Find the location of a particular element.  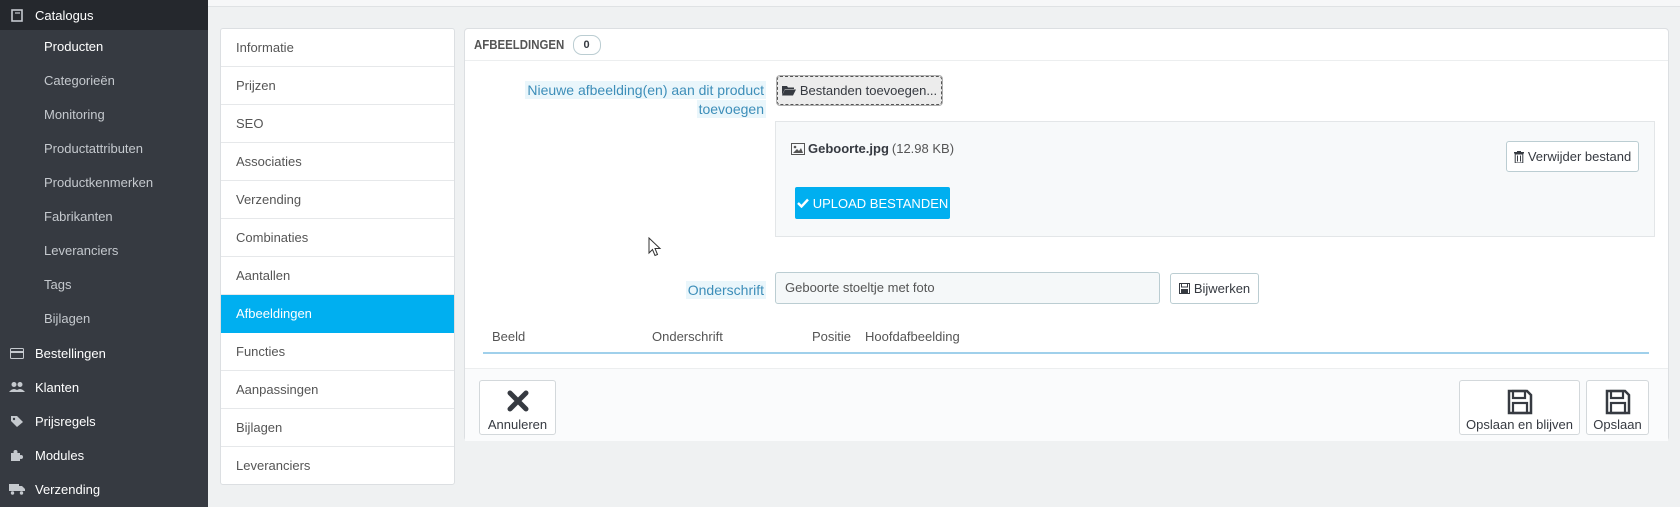

sidebar-sub-producten: Producten is located at coordinates (104, 47).